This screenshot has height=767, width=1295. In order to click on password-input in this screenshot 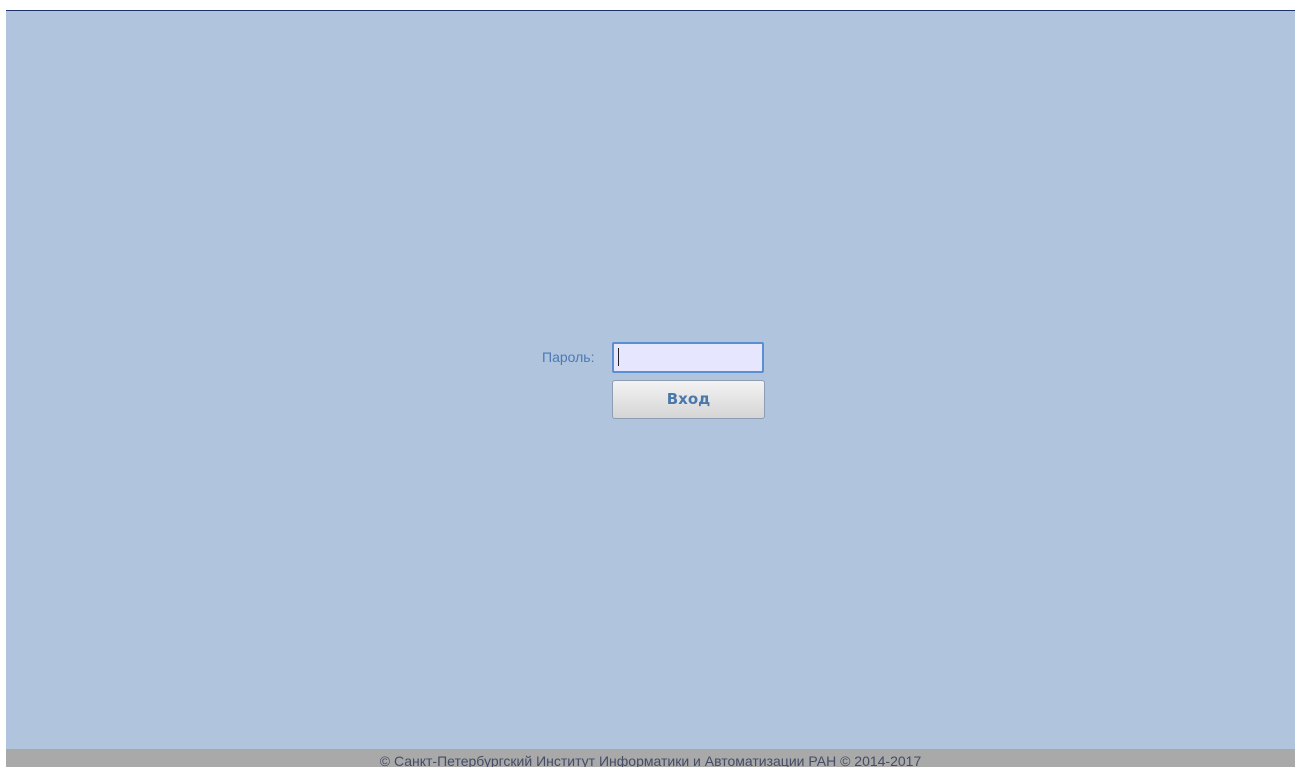, I will do `click(688, 357)`.